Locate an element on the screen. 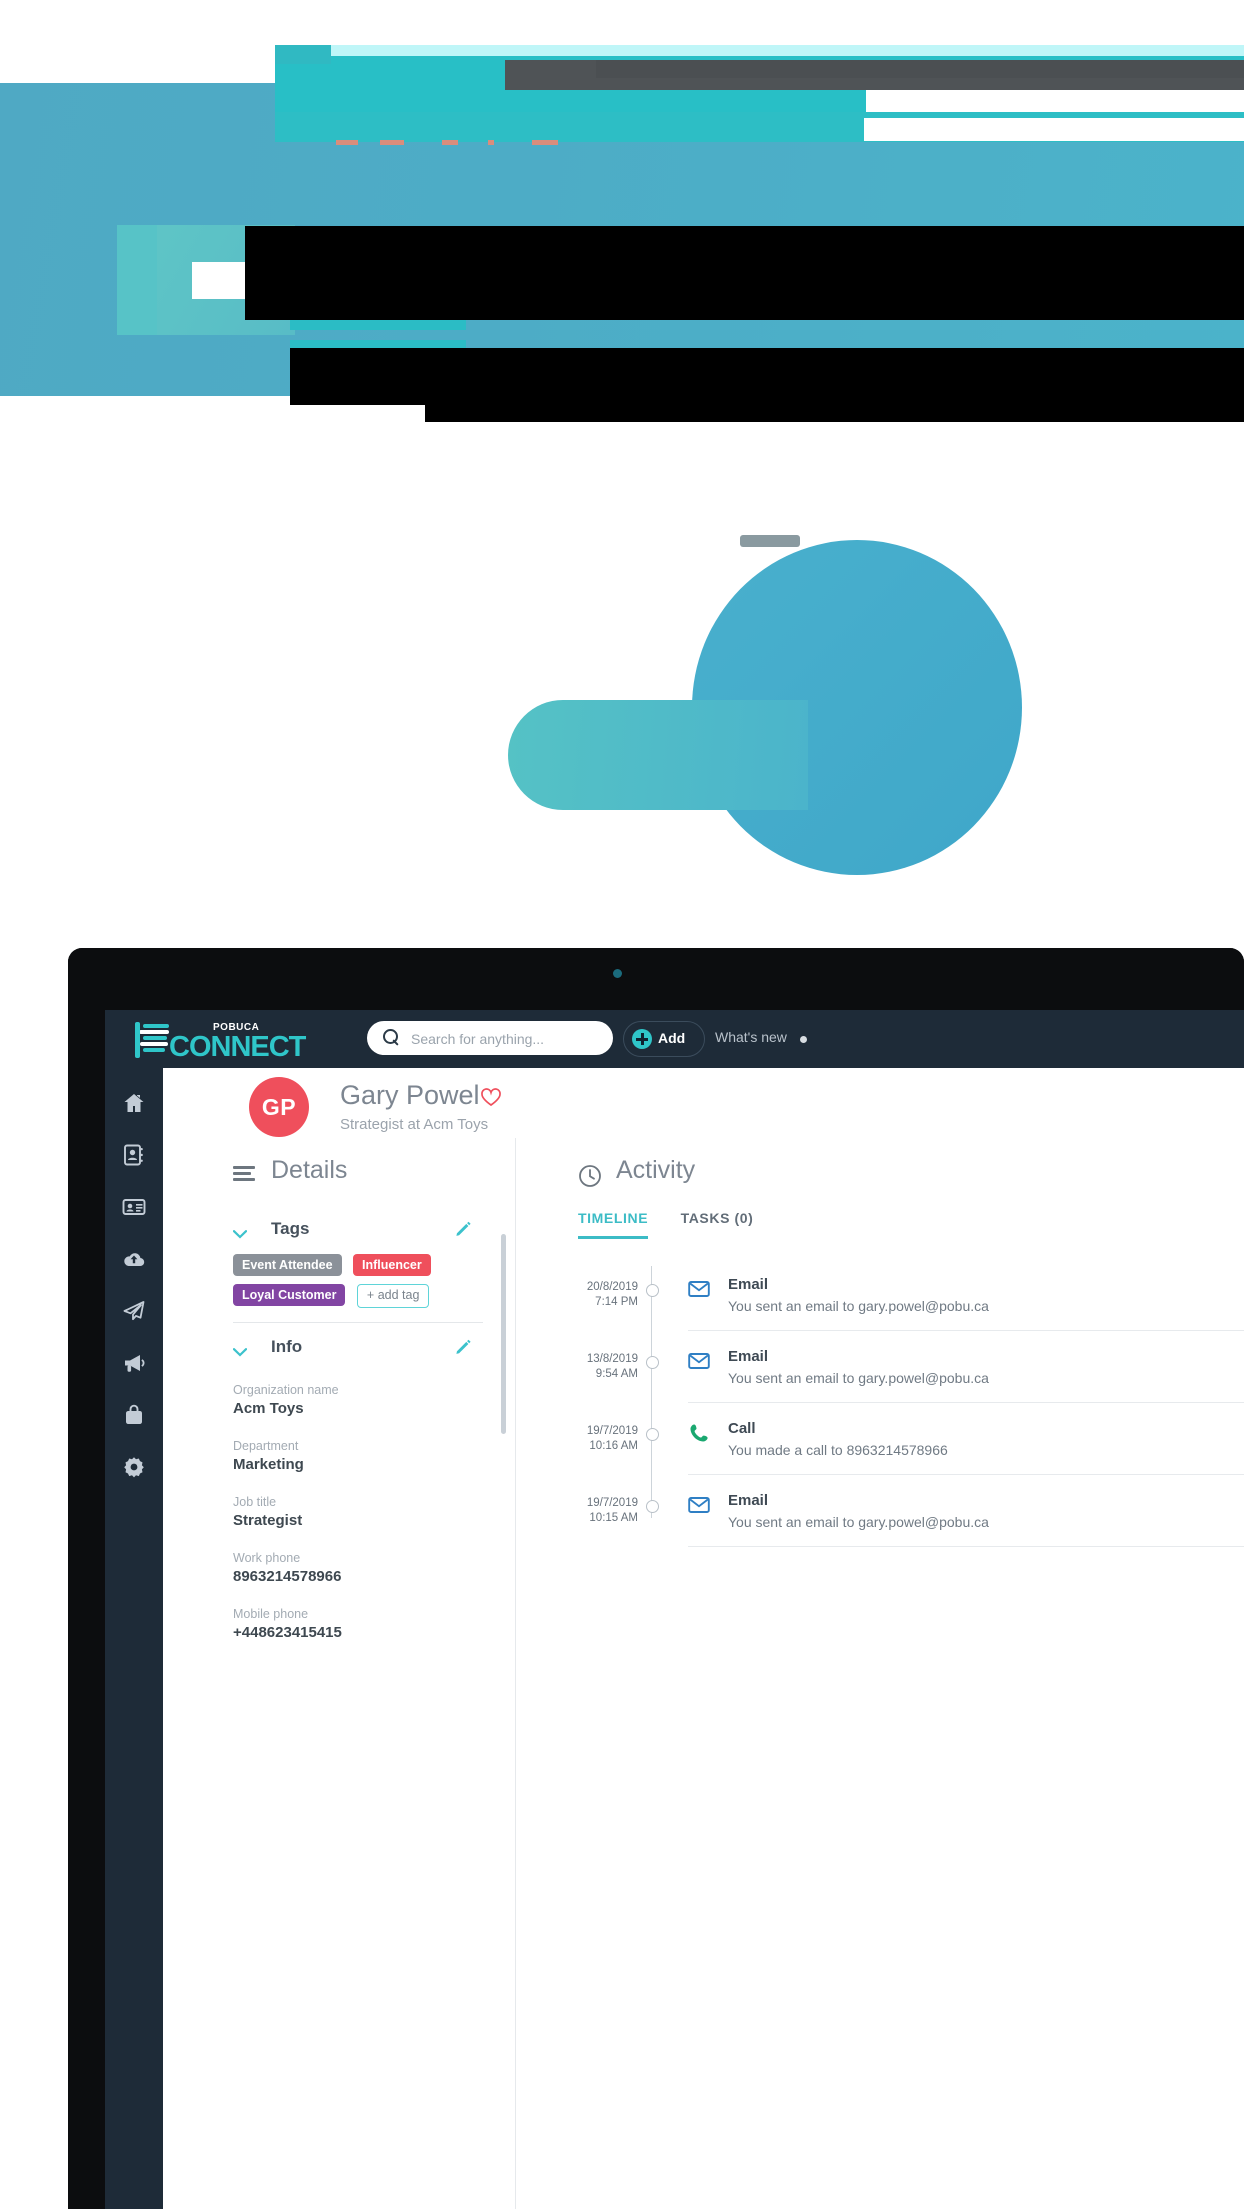  sidebar-item-send is located at coordinates (134, 1310).